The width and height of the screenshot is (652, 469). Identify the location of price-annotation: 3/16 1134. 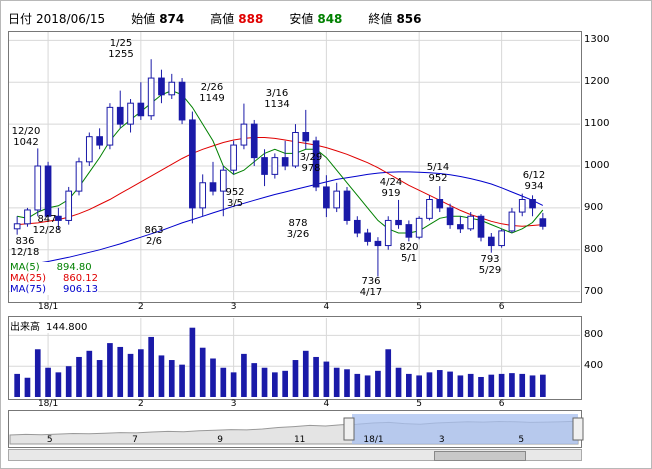
(277, 99).